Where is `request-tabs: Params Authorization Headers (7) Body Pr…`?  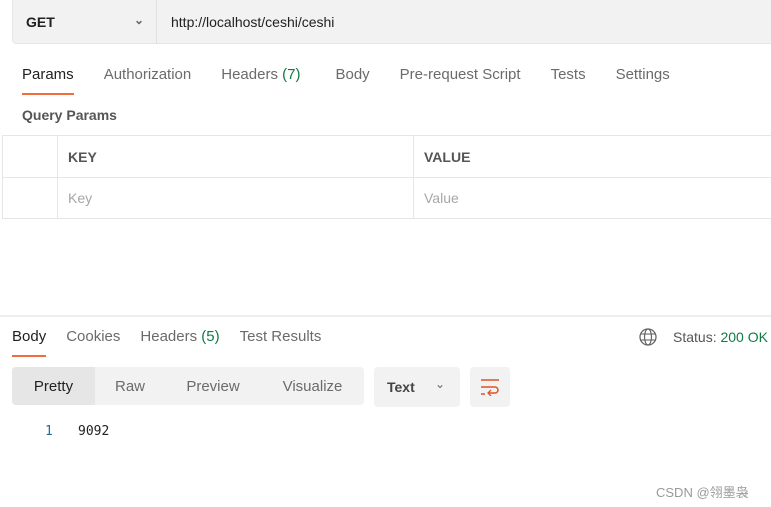 request-tabs: Params Authorization Headers (7) Body Pr… is located at coordinates (346, 80).